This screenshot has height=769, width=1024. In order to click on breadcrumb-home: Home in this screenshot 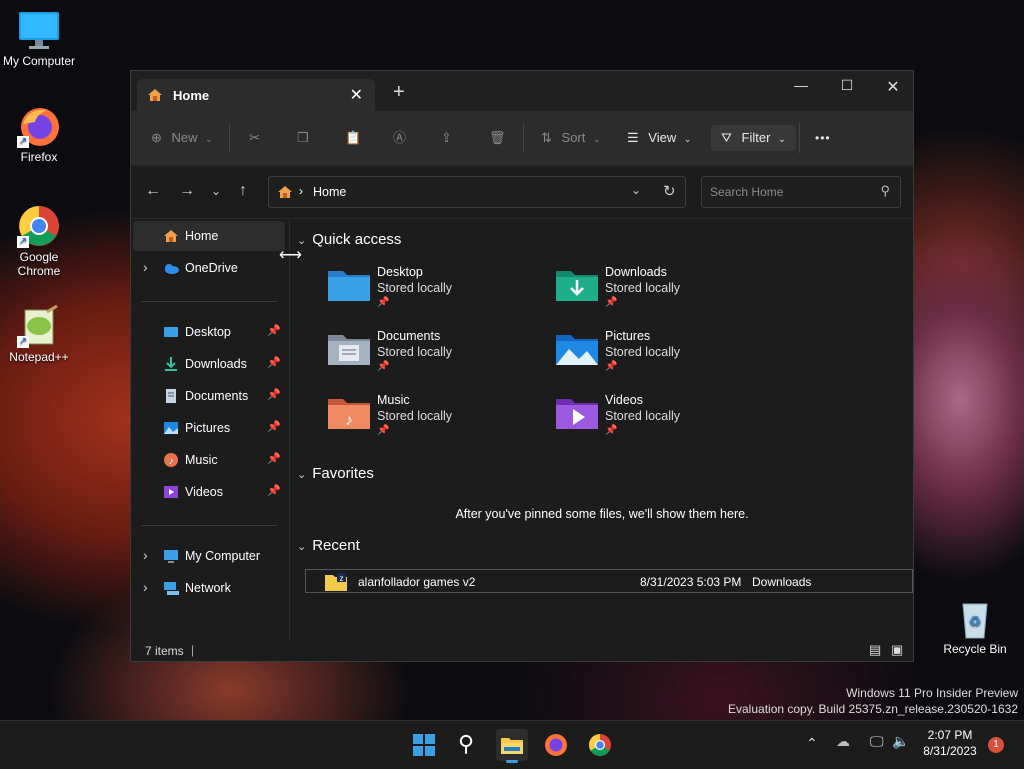, I will do `click(329, 192)`.